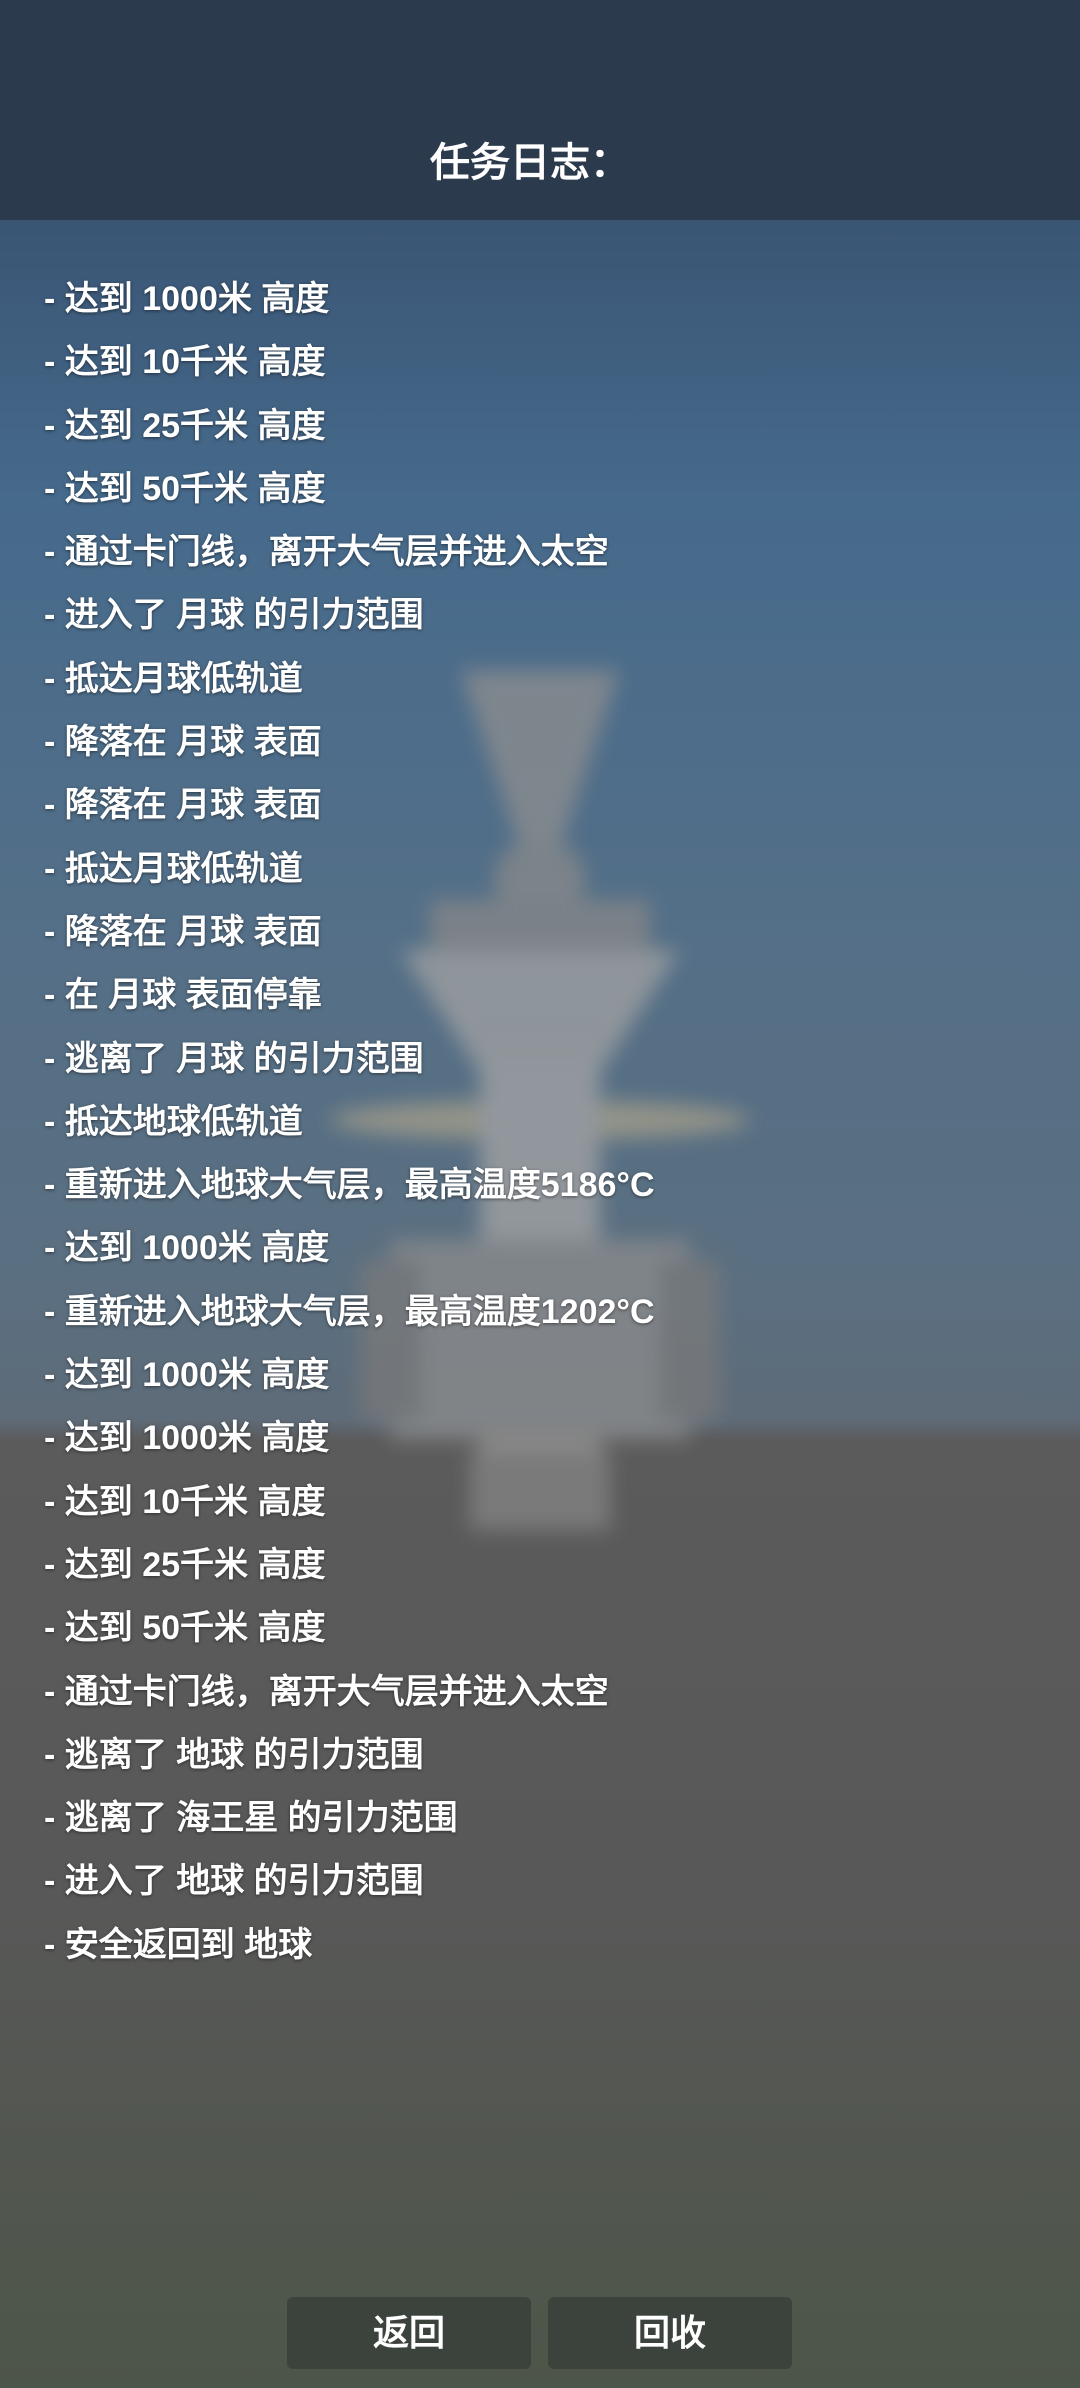 Image resolution: width=1080 pixels, height=2388 pixels. What do you see at coordinates (178, 1944) in the screenshot?
I see `list-item: - 安全返回到 地球` at bounding box center [178, 1944].